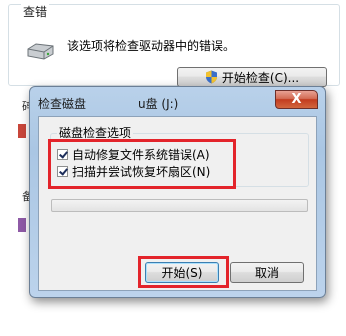 The height and width of the screenshot is (336, 346). What do you see at coordinates (22, 225) in the screenshot?
I see `backup-icon` at bounding box center [22, 225].